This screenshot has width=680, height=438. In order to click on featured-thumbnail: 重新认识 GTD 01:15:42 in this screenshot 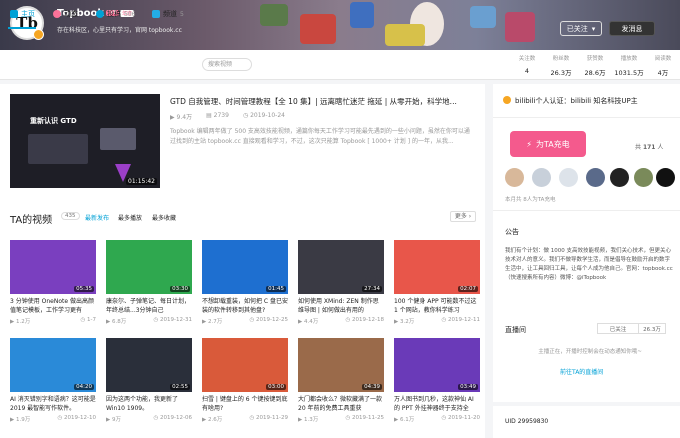, I will do `click(85, 141)`.